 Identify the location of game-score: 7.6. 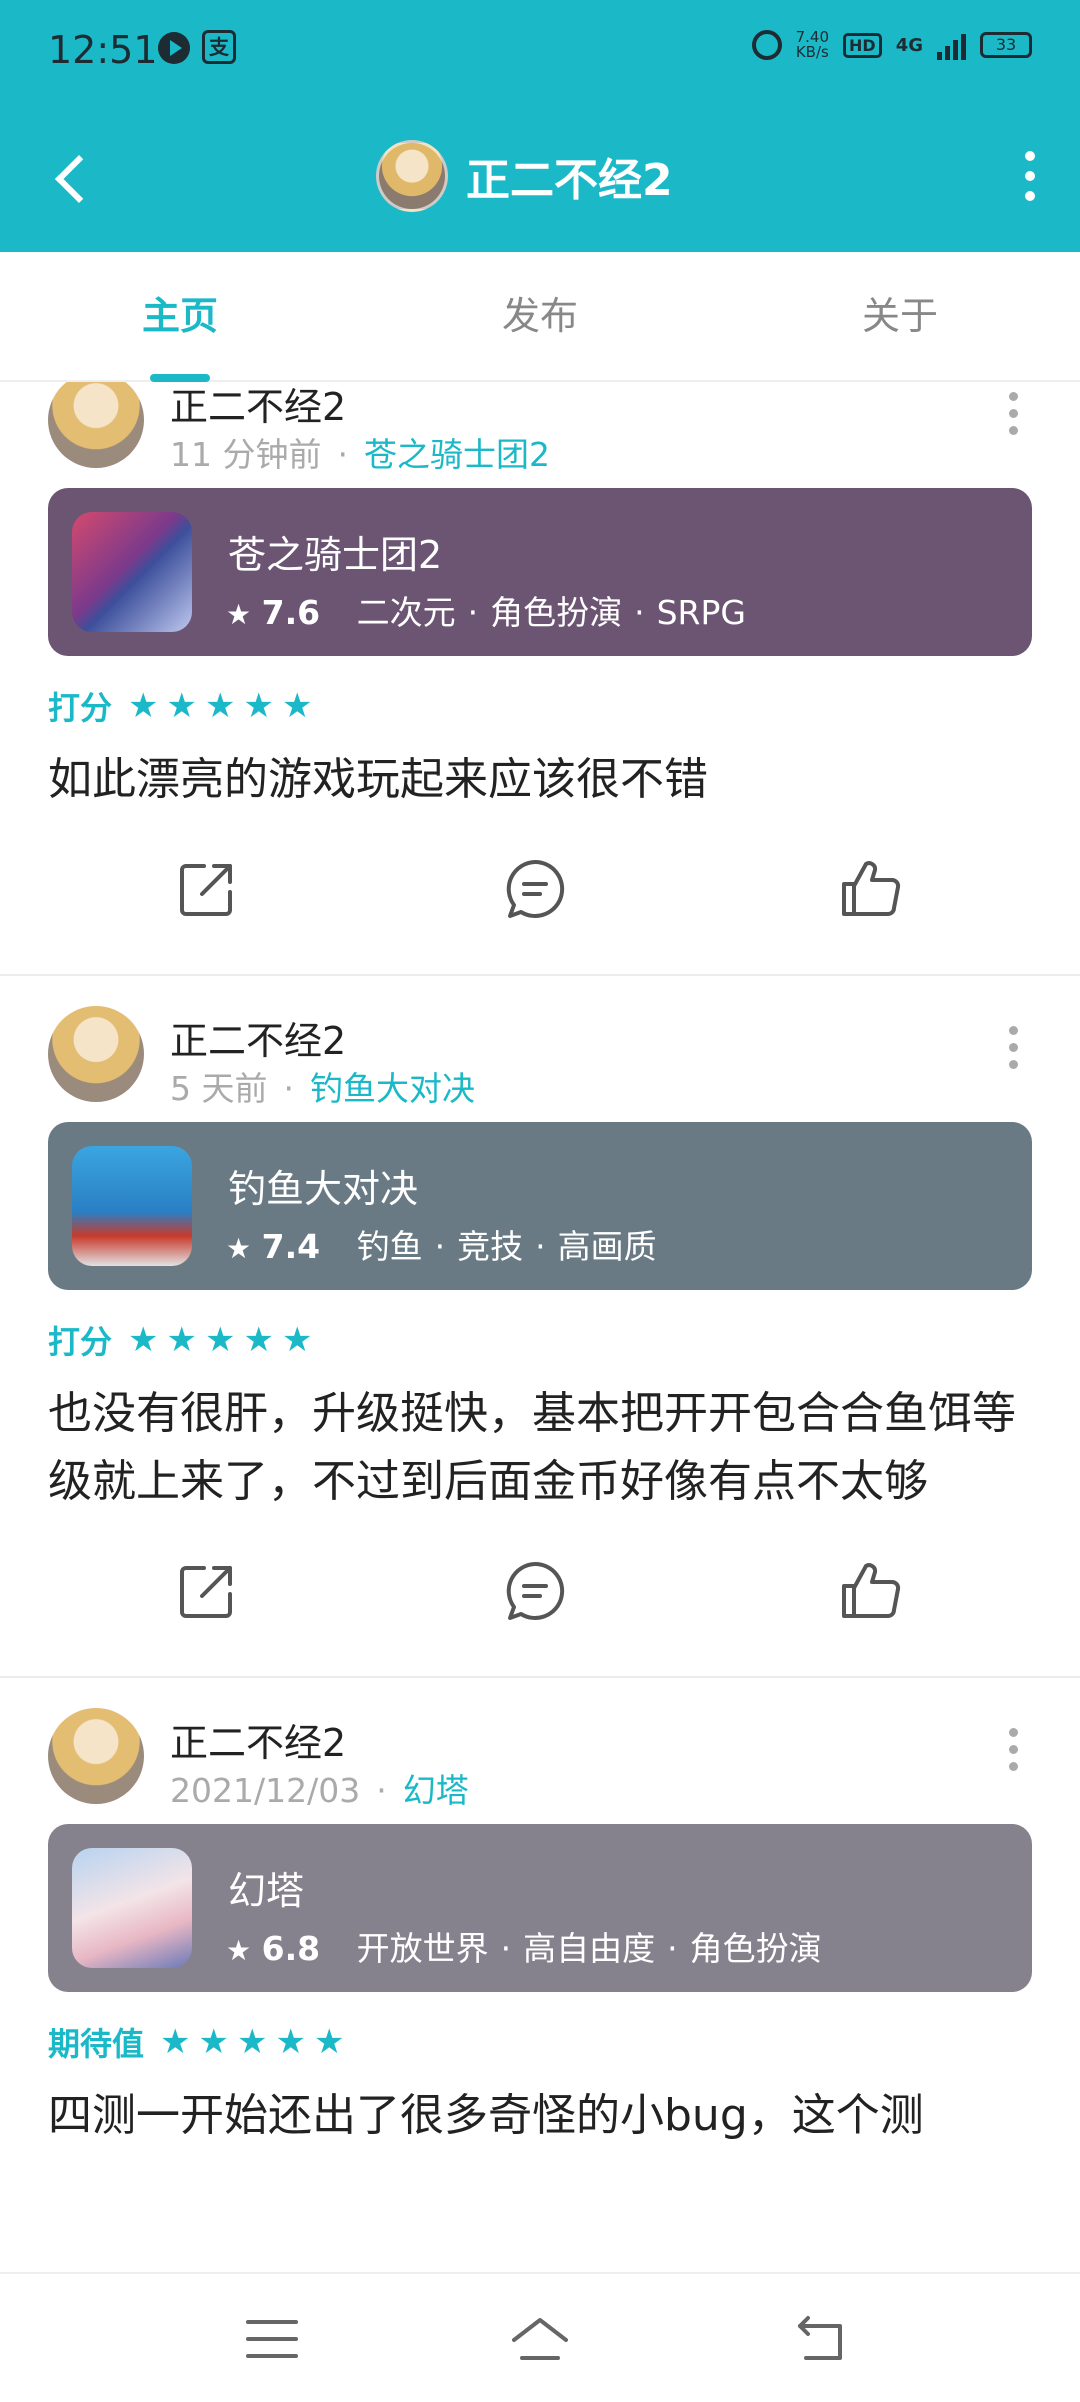
(291, 612).